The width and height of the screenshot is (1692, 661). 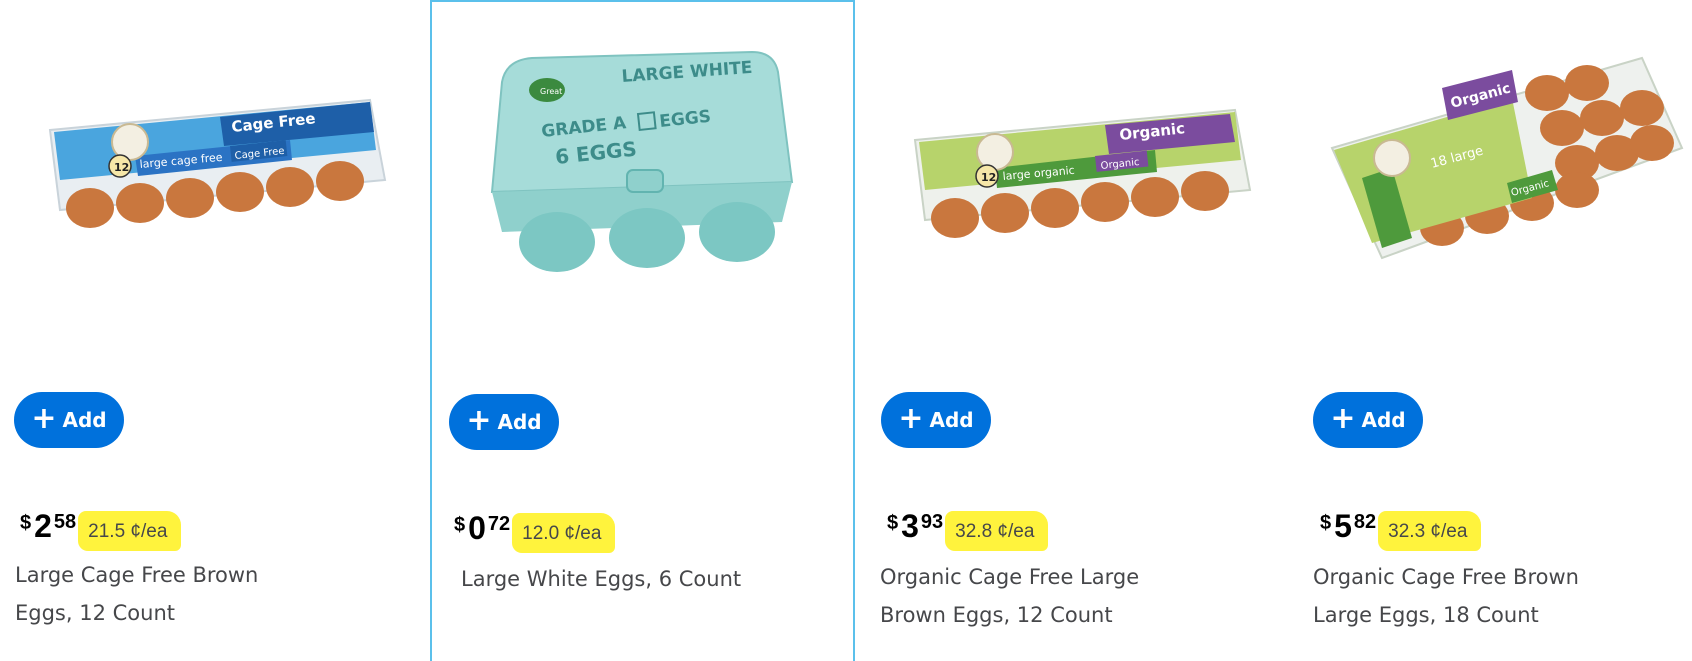 I want to click on price-row: $ 5 82 32.3 ¢/ea, so click(x=1401, y=529).